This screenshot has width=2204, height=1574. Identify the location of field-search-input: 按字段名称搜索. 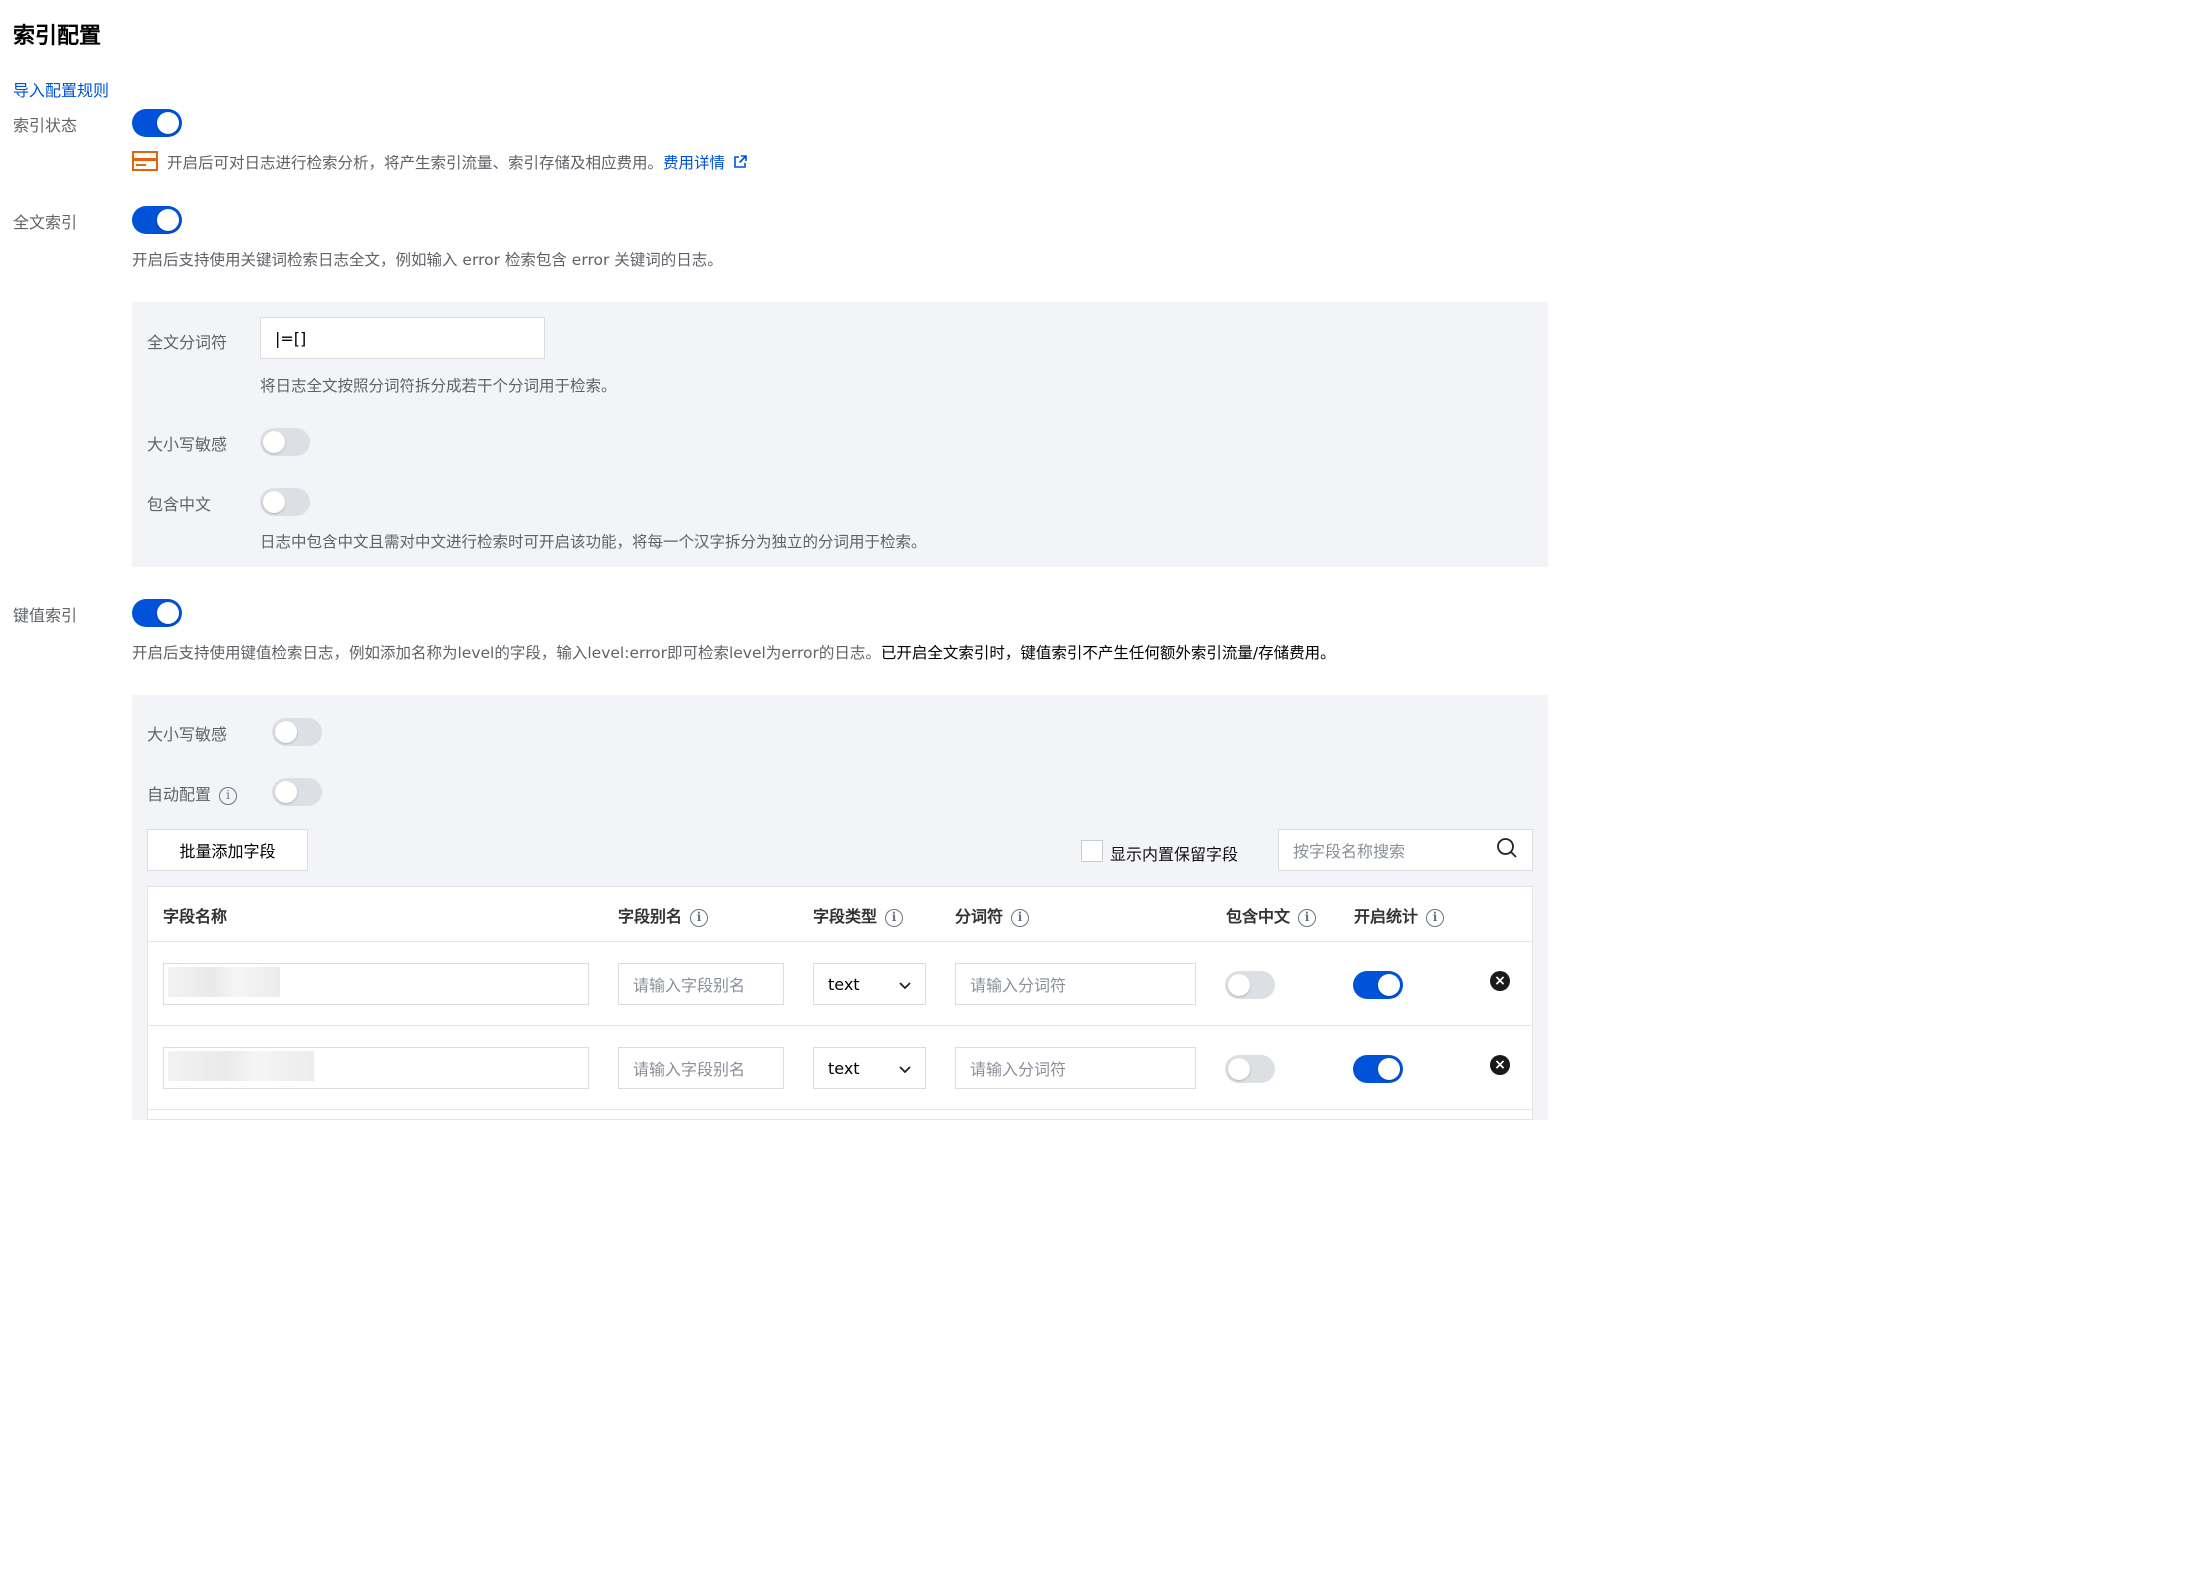
(1405, 850).